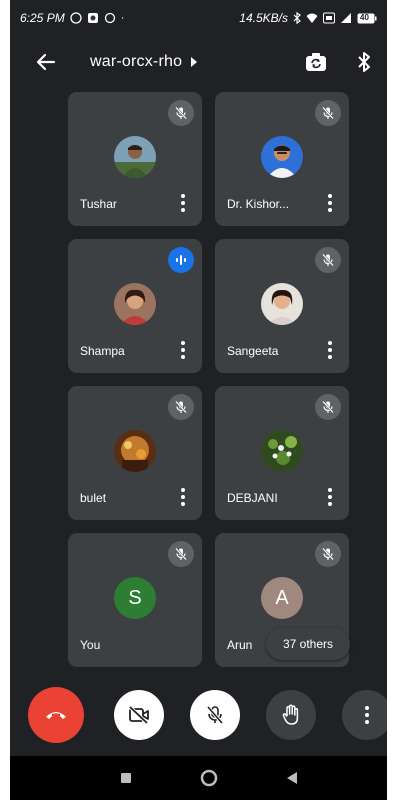 This screenshot has width=397, height=800. What do you see at coordinates (346, 18) in the screenshot?
I see `signal-icon` at bounding box center [346, 18].